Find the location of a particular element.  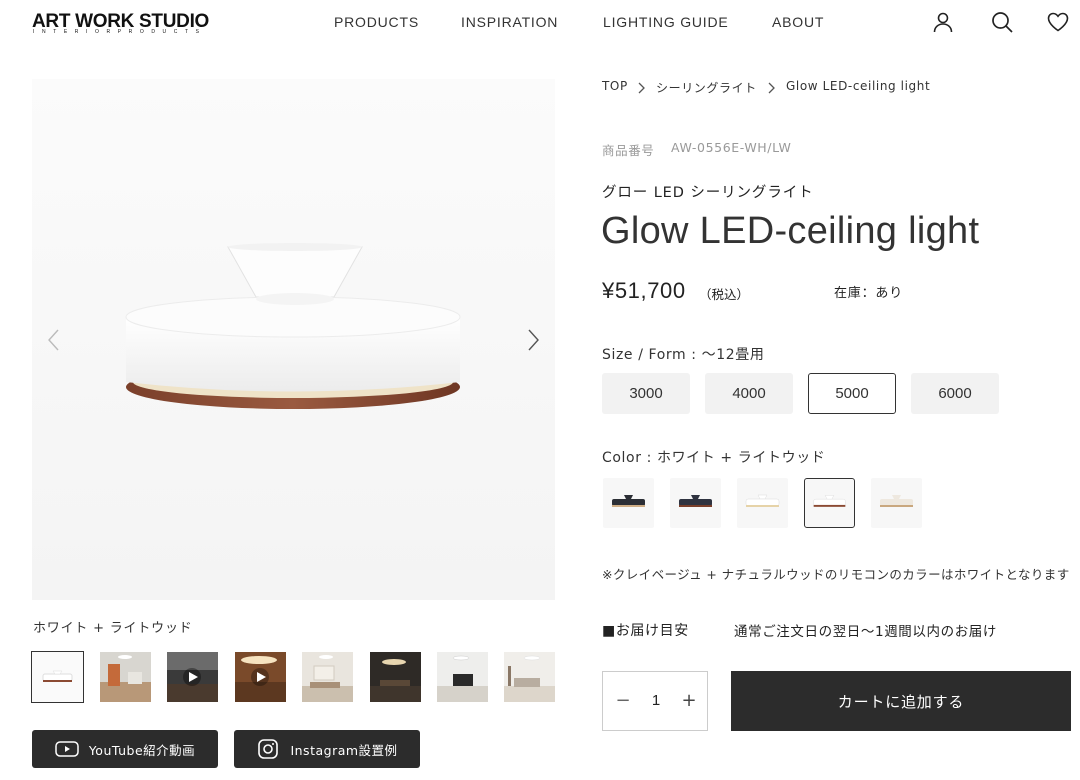

product-title: Glow LED-ceiling light is located at coordinates (790, 231).